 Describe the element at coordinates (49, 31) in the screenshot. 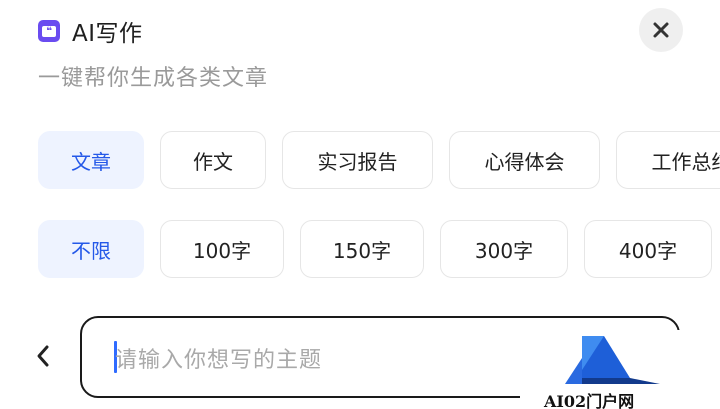

I see `quote-icon: ❝` at that location.